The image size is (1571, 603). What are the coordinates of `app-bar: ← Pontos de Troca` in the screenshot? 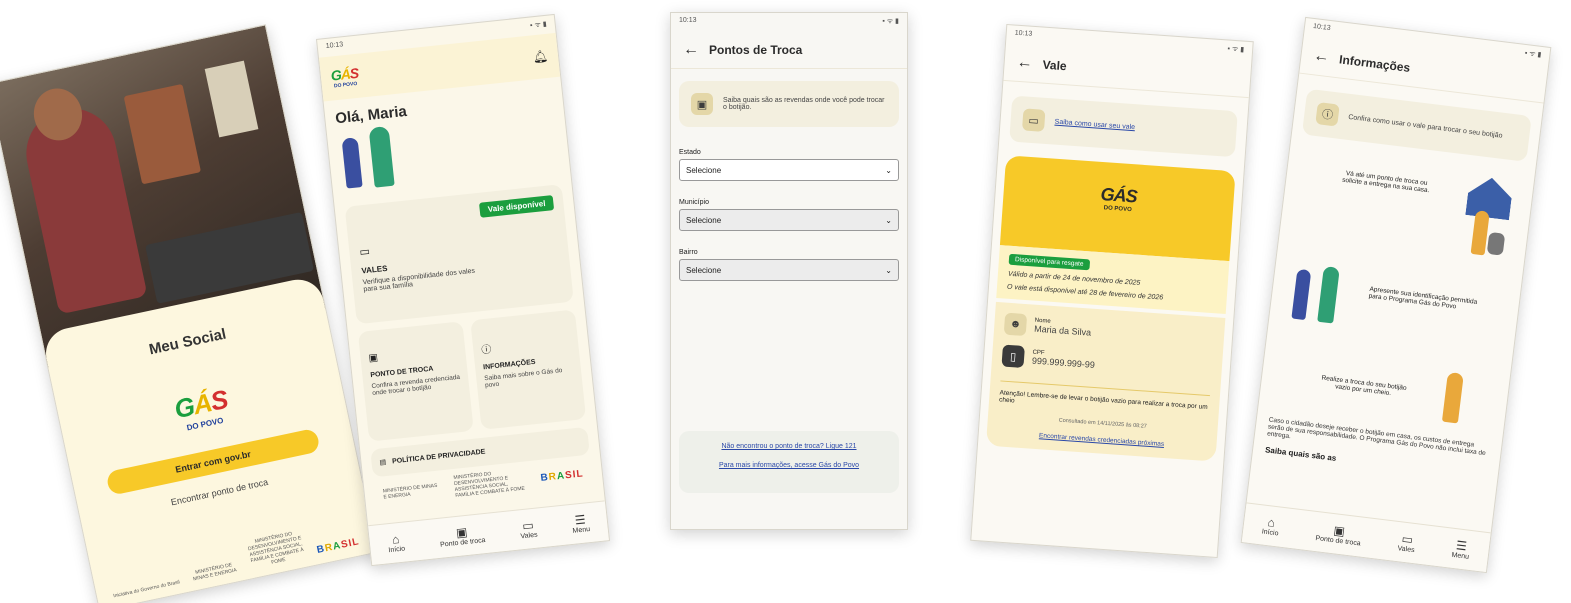 It's located at (789, 50).